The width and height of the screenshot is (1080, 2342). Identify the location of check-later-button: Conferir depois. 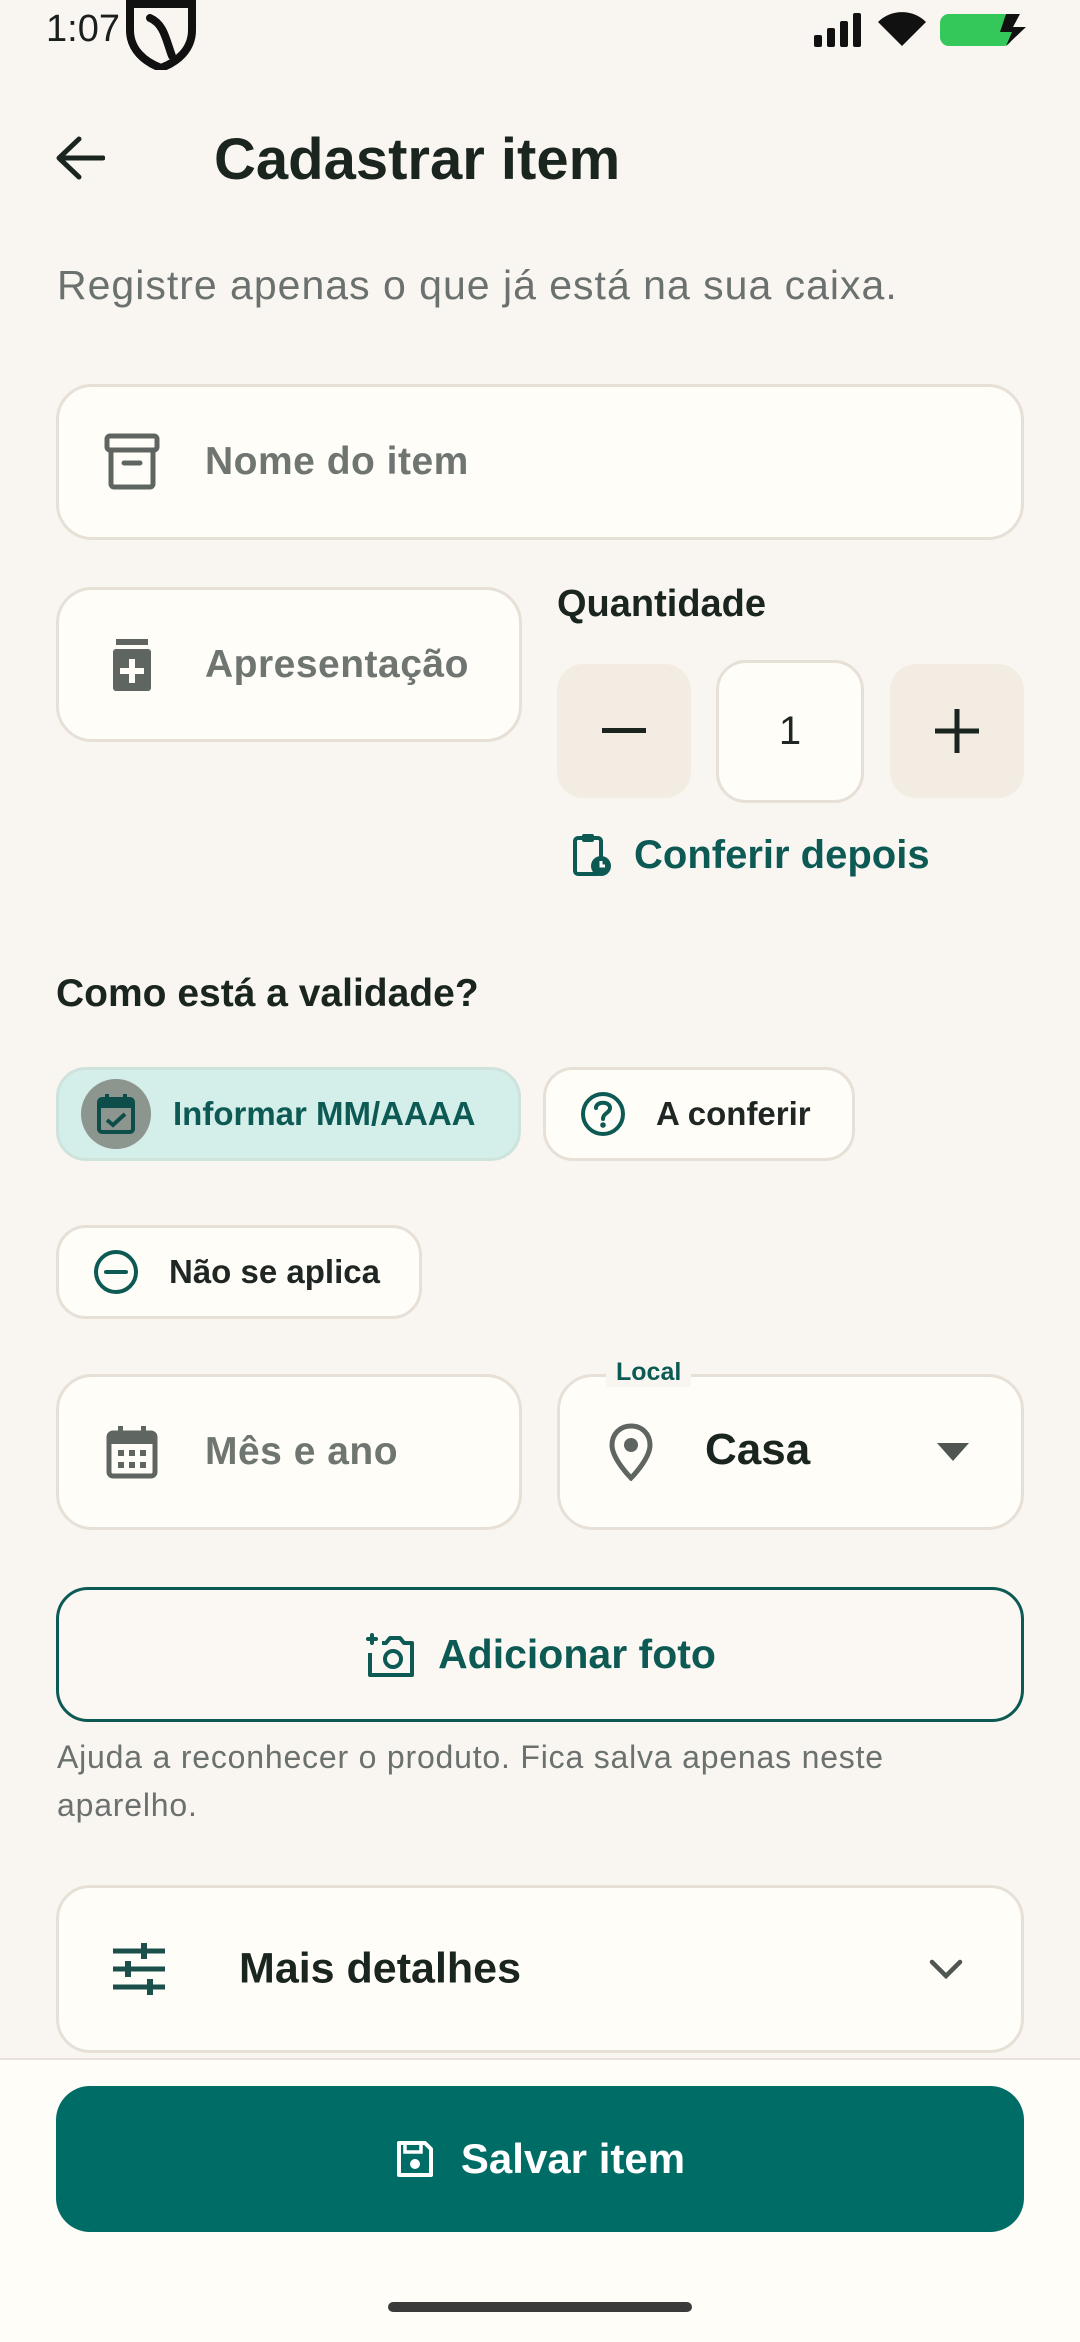
(751, 855).